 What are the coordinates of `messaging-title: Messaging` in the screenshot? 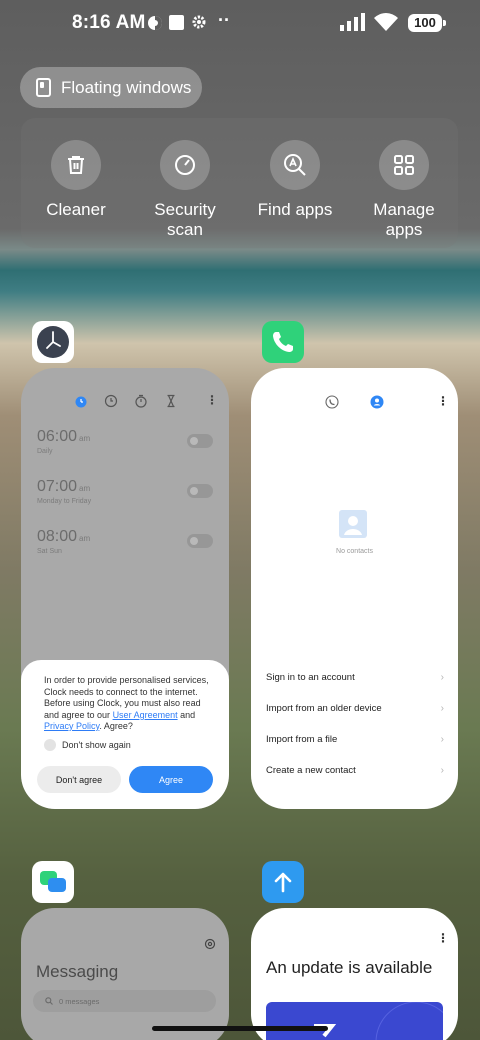 It's located at (77, 971).